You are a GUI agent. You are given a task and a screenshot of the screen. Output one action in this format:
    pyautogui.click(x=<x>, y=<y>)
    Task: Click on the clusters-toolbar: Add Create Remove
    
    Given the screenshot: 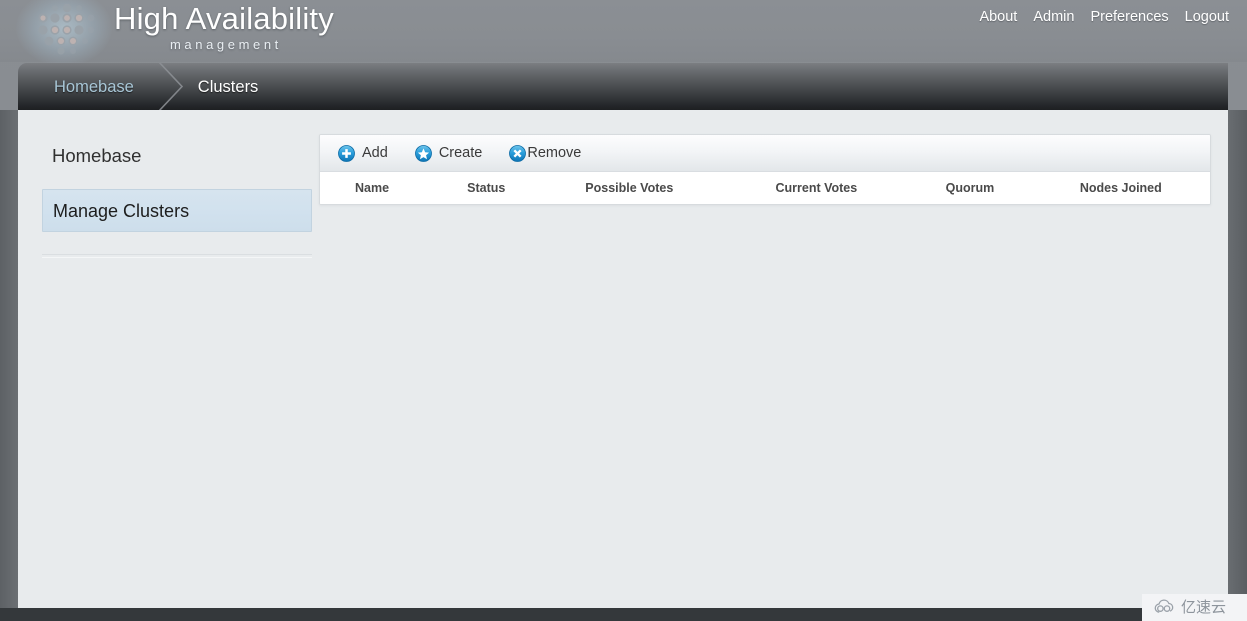 What is the action you would take?
    pyautogui.click(x=765, y=153)
    